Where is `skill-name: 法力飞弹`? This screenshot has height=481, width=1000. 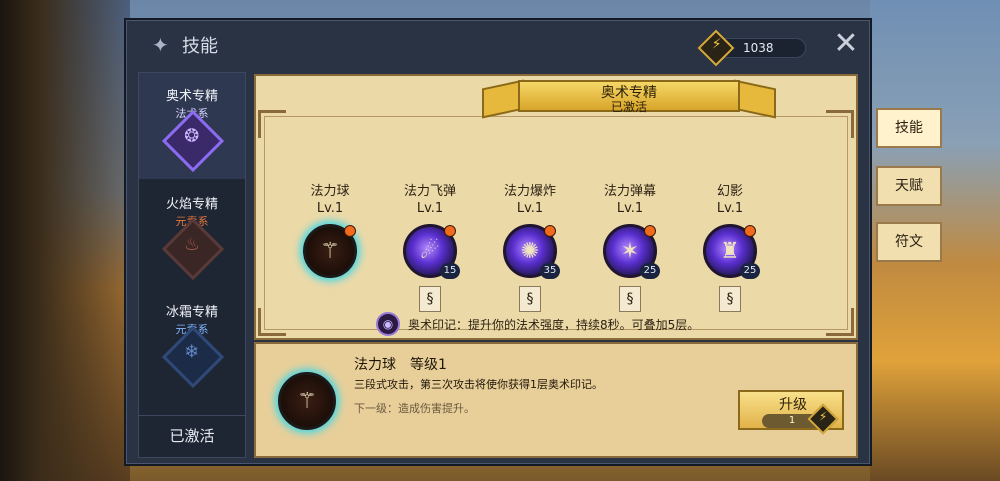 skill-name: 法力飞弹 is located at coordinates (429, 191).